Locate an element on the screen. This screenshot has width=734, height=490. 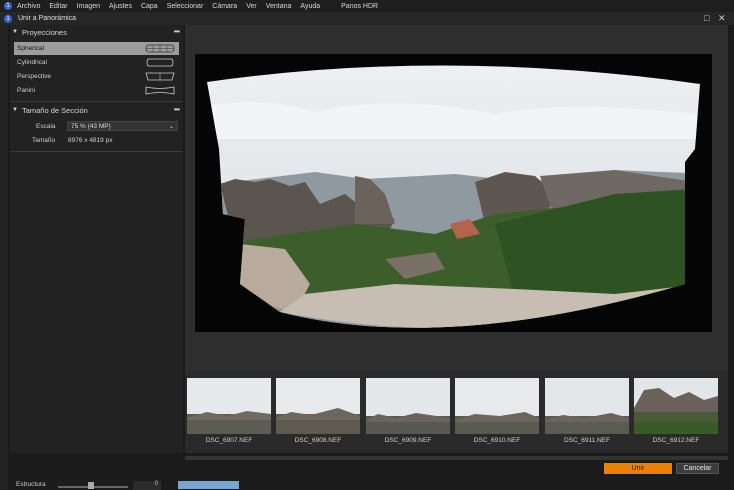
menu-panos-hdr: Panos HDR is located at coordinates (359, 6).